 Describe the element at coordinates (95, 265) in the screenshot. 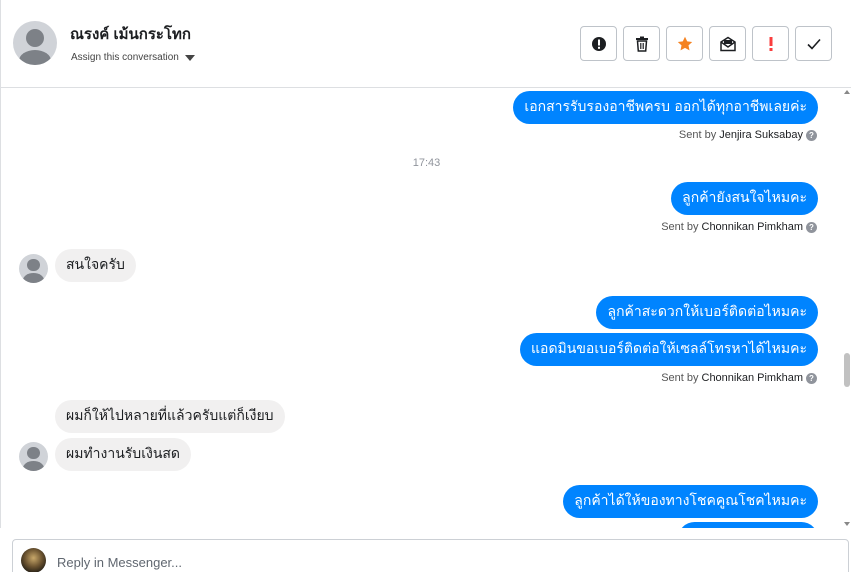

I see `incoming-message: สนใจครับ` at that location.